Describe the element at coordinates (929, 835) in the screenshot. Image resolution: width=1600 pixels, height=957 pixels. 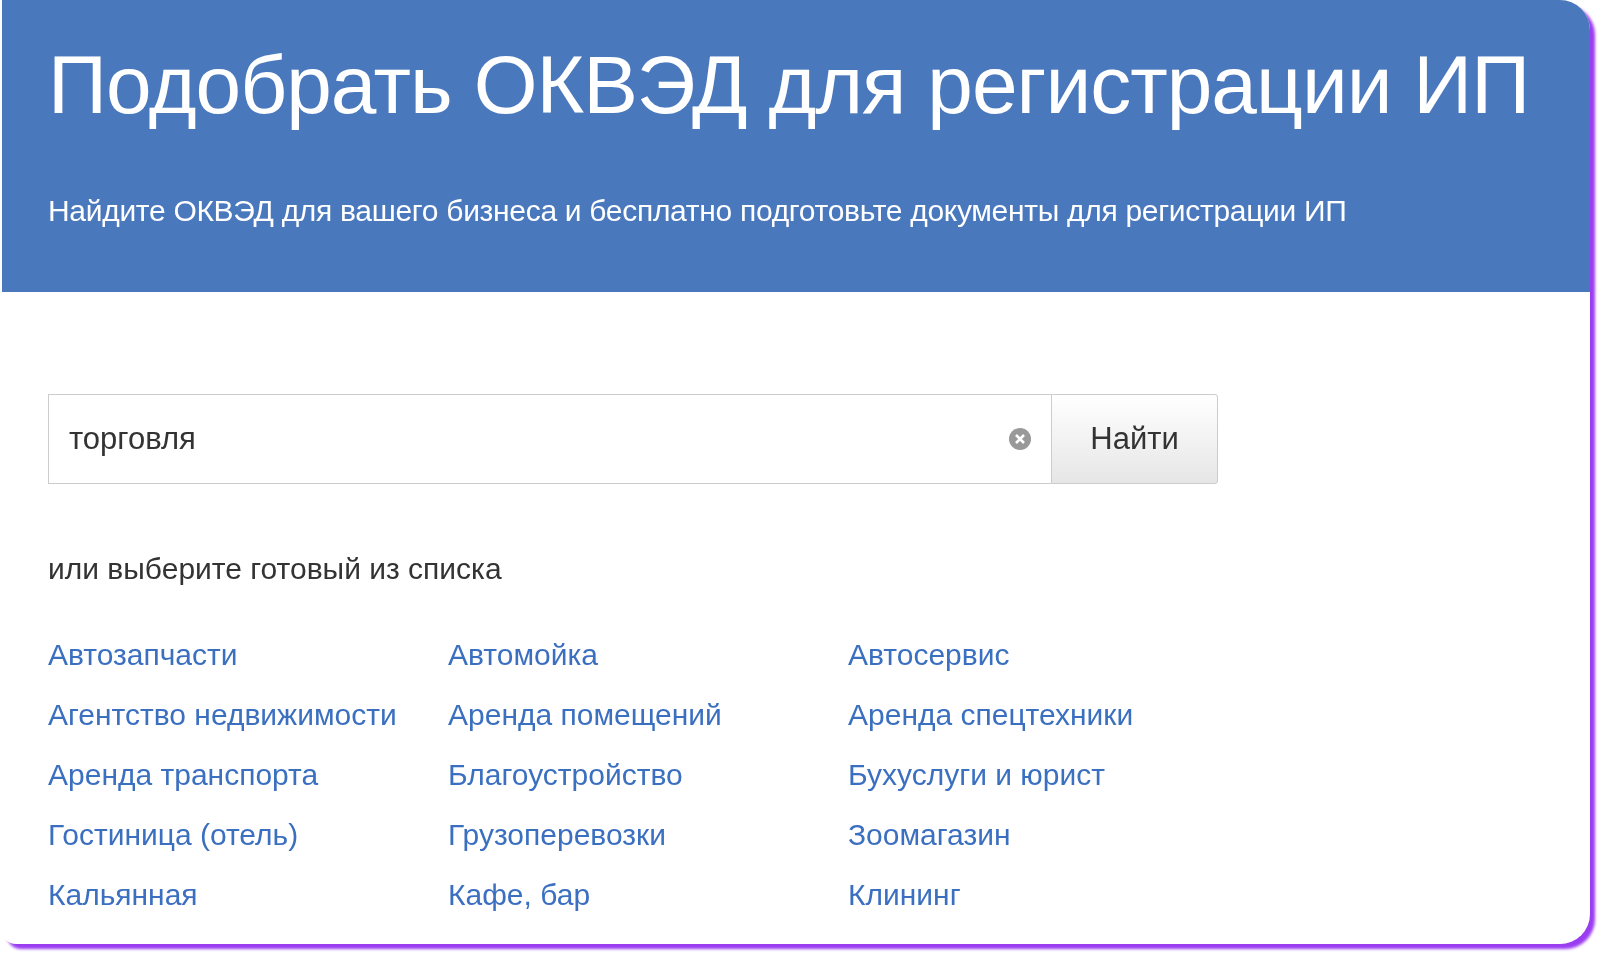
I see `category-link: Зоомагазин` at that location.